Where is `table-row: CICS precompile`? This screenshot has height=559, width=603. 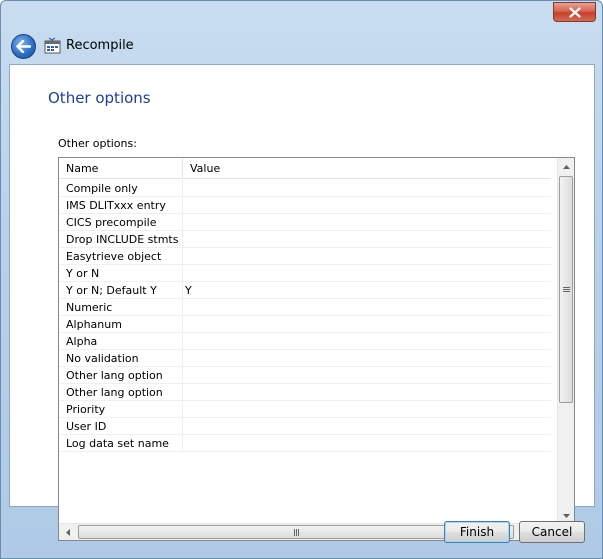
table-row: CICS precompile is located at coordinates (305, 222).